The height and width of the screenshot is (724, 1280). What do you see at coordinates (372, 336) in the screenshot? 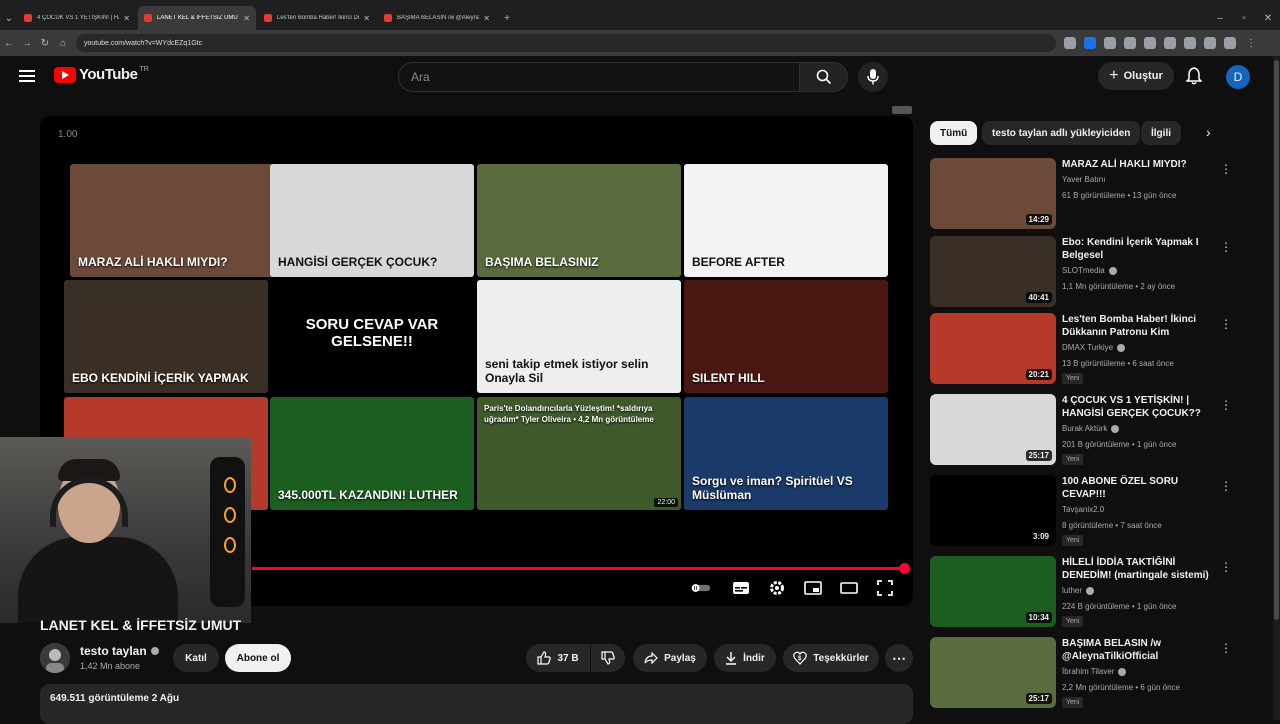
I see `end-screen-video-6: SORU CEVAP VAR GELSENE!!` at bounding box center [372, 336].